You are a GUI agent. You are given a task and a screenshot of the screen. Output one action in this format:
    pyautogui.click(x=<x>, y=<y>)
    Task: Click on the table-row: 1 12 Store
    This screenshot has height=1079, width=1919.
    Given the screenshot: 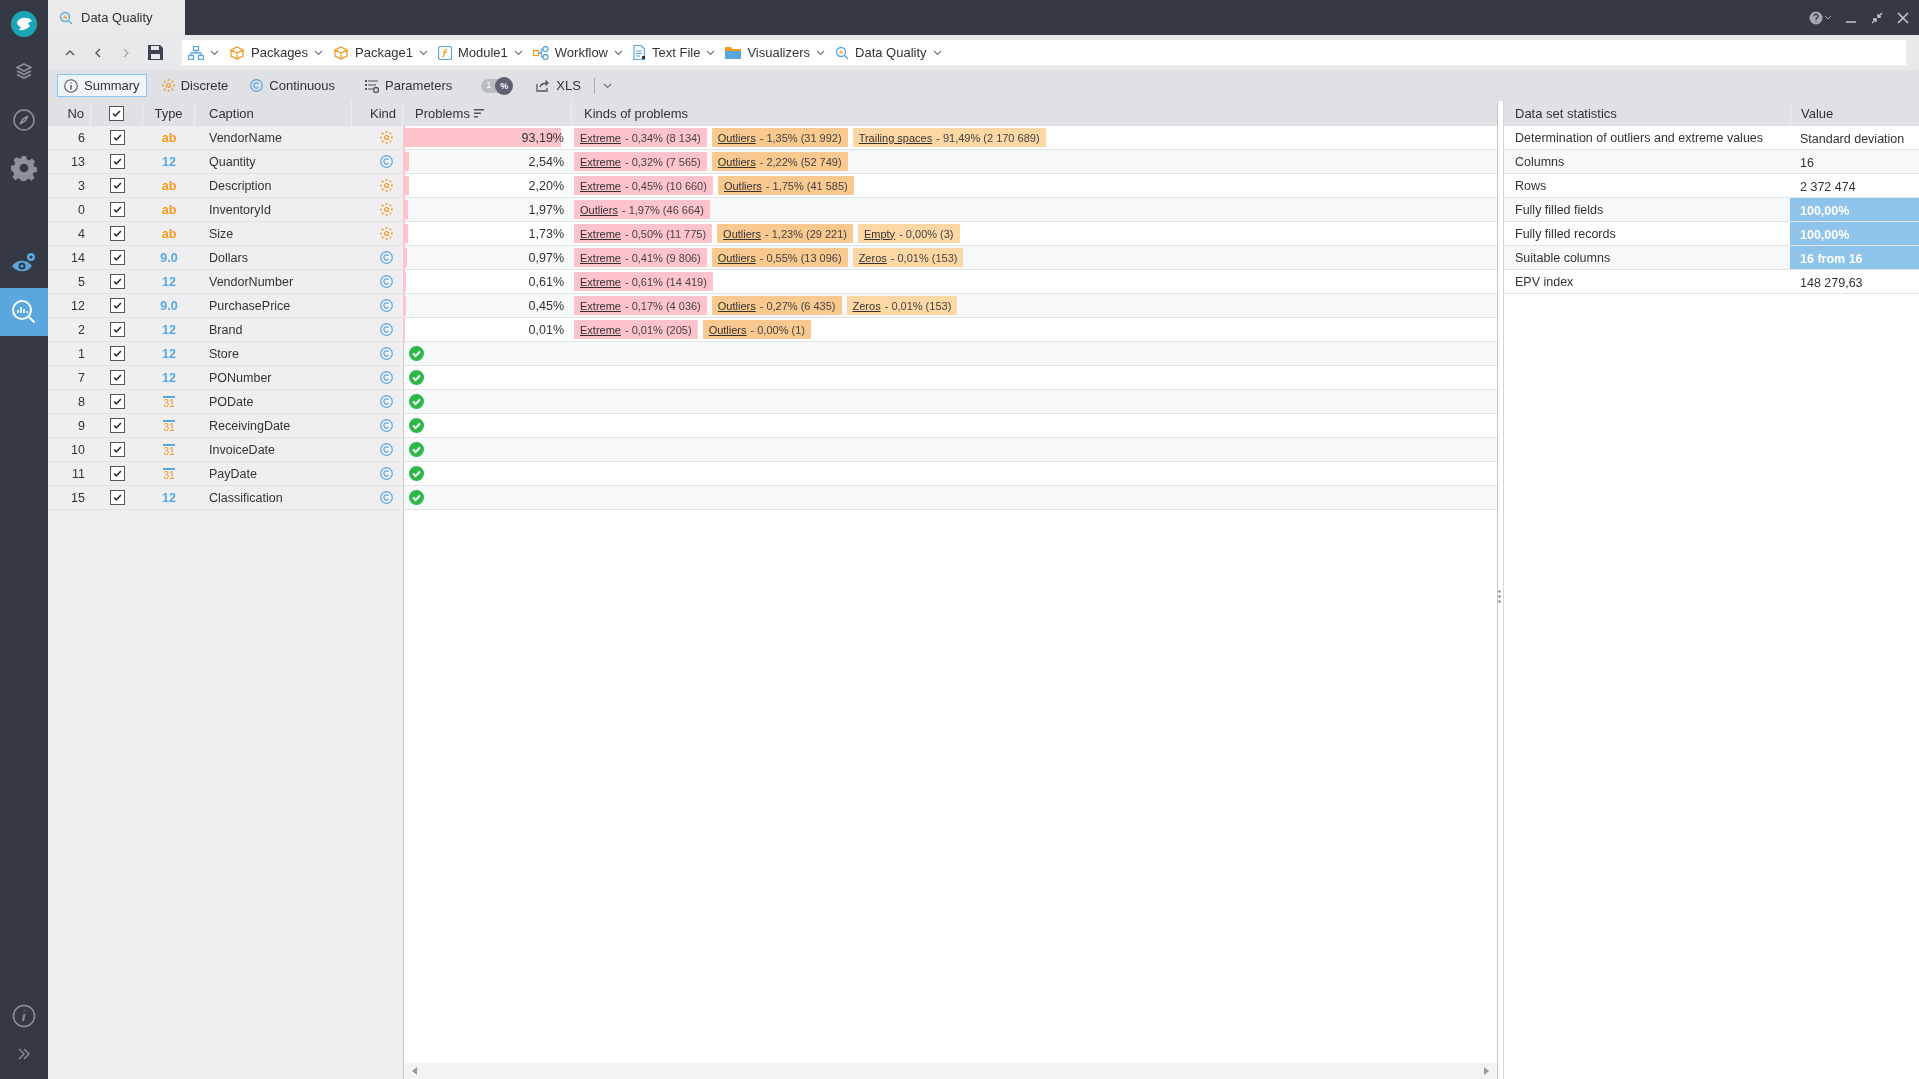 What is the action you would take?
    pyautogui.click(x=772, y=354)
    